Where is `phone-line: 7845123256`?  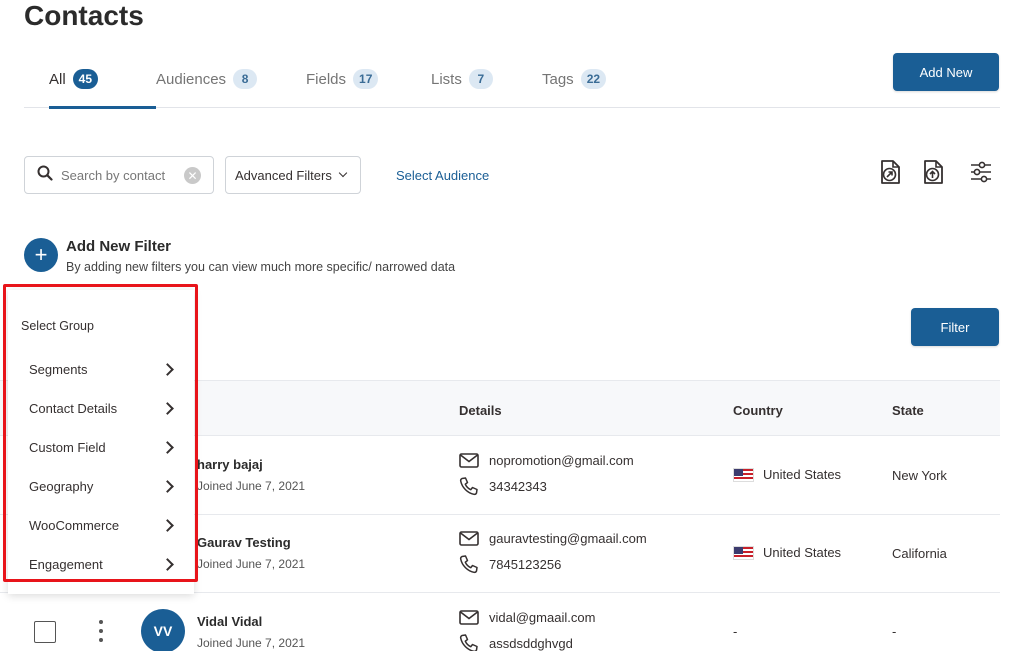 phone-line: 7845123256 is located at coordinates (510, 564).